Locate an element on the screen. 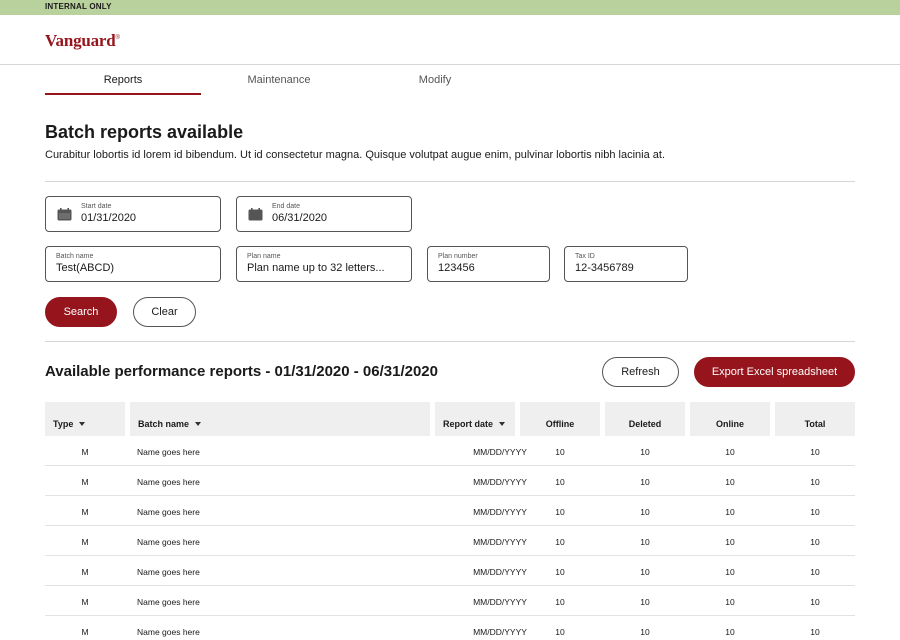 Image resolution: width=900 pixels, height=640 pixels. batch-name-value: Test(ABCD) is located at coordinates (85, 268).